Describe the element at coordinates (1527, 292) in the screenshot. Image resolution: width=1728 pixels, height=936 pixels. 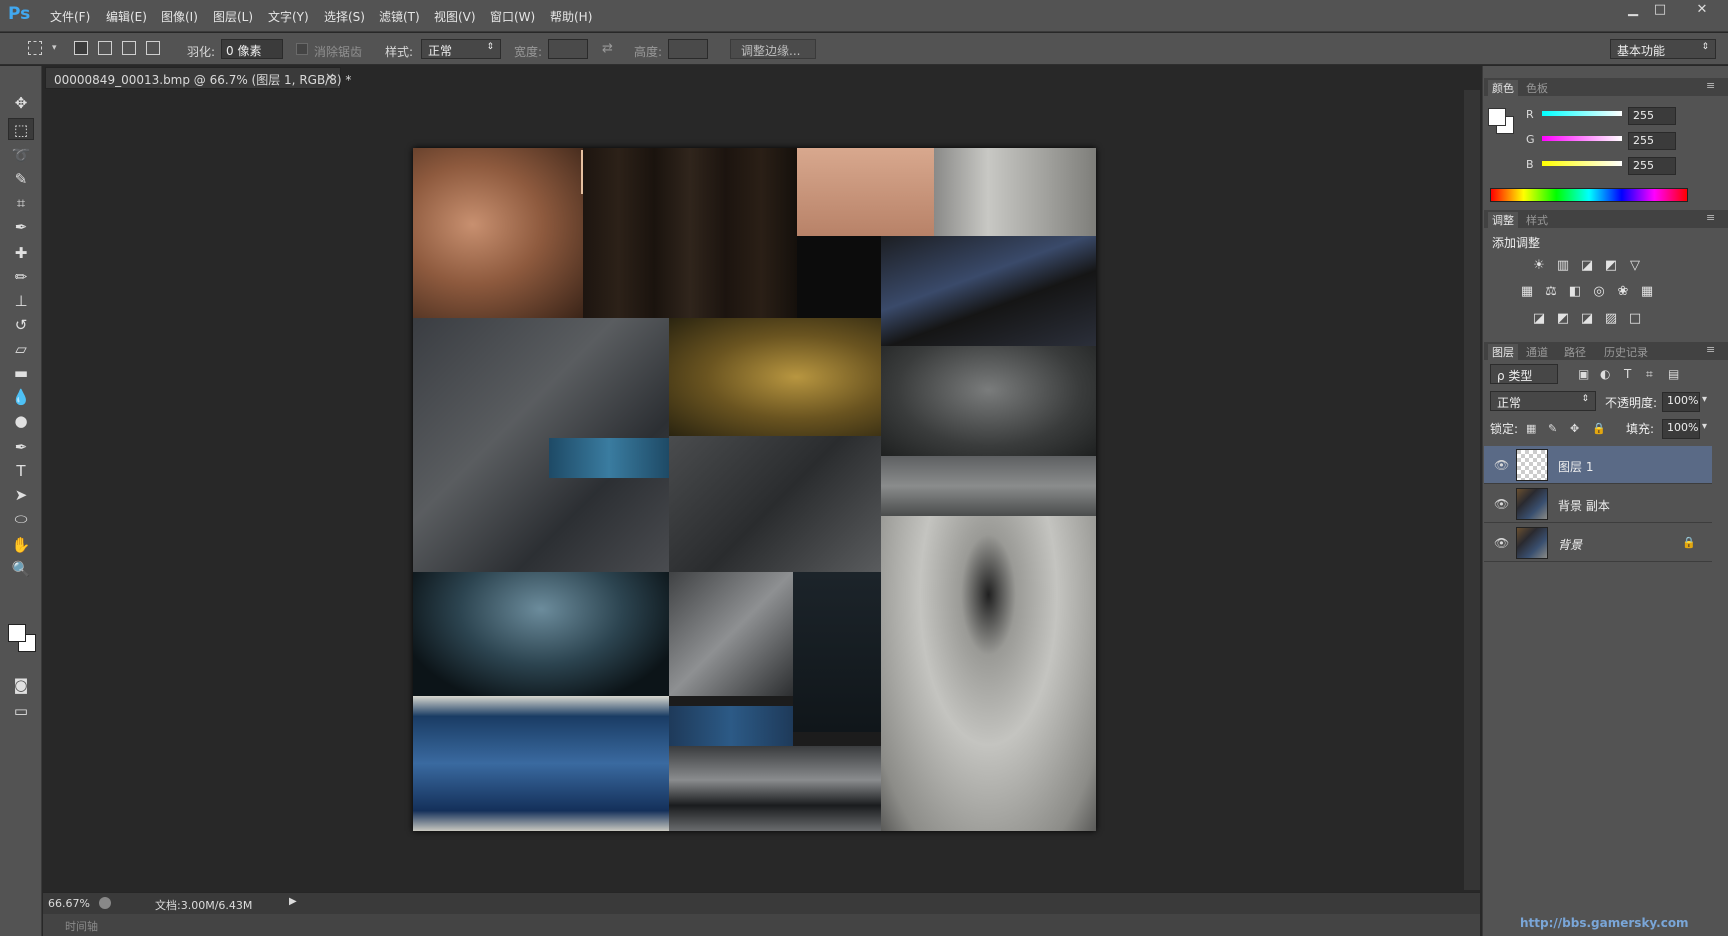
I see `hue-saturation-icon: ▦` at that location.